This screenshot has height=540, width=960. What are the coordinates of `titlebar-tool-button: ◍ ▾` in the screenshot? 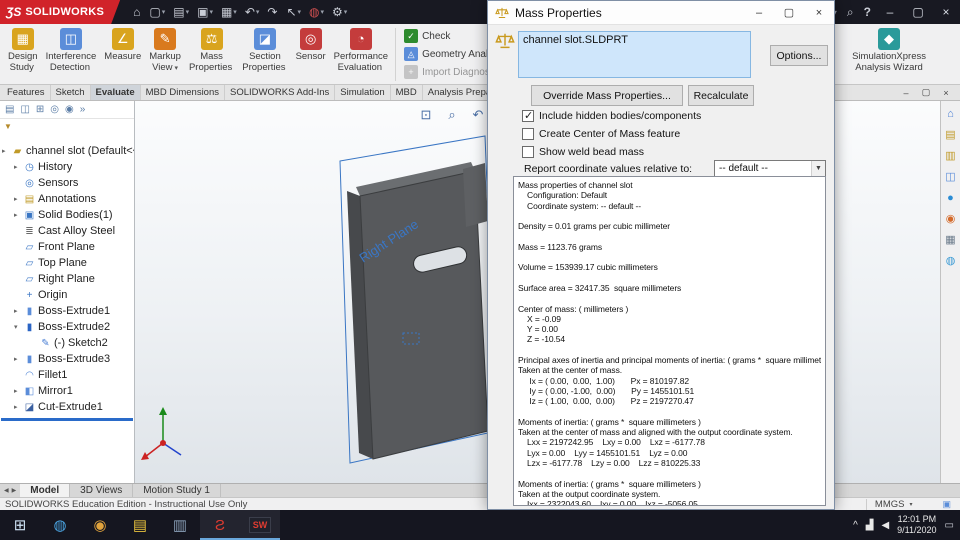 It's located at (316, 12).